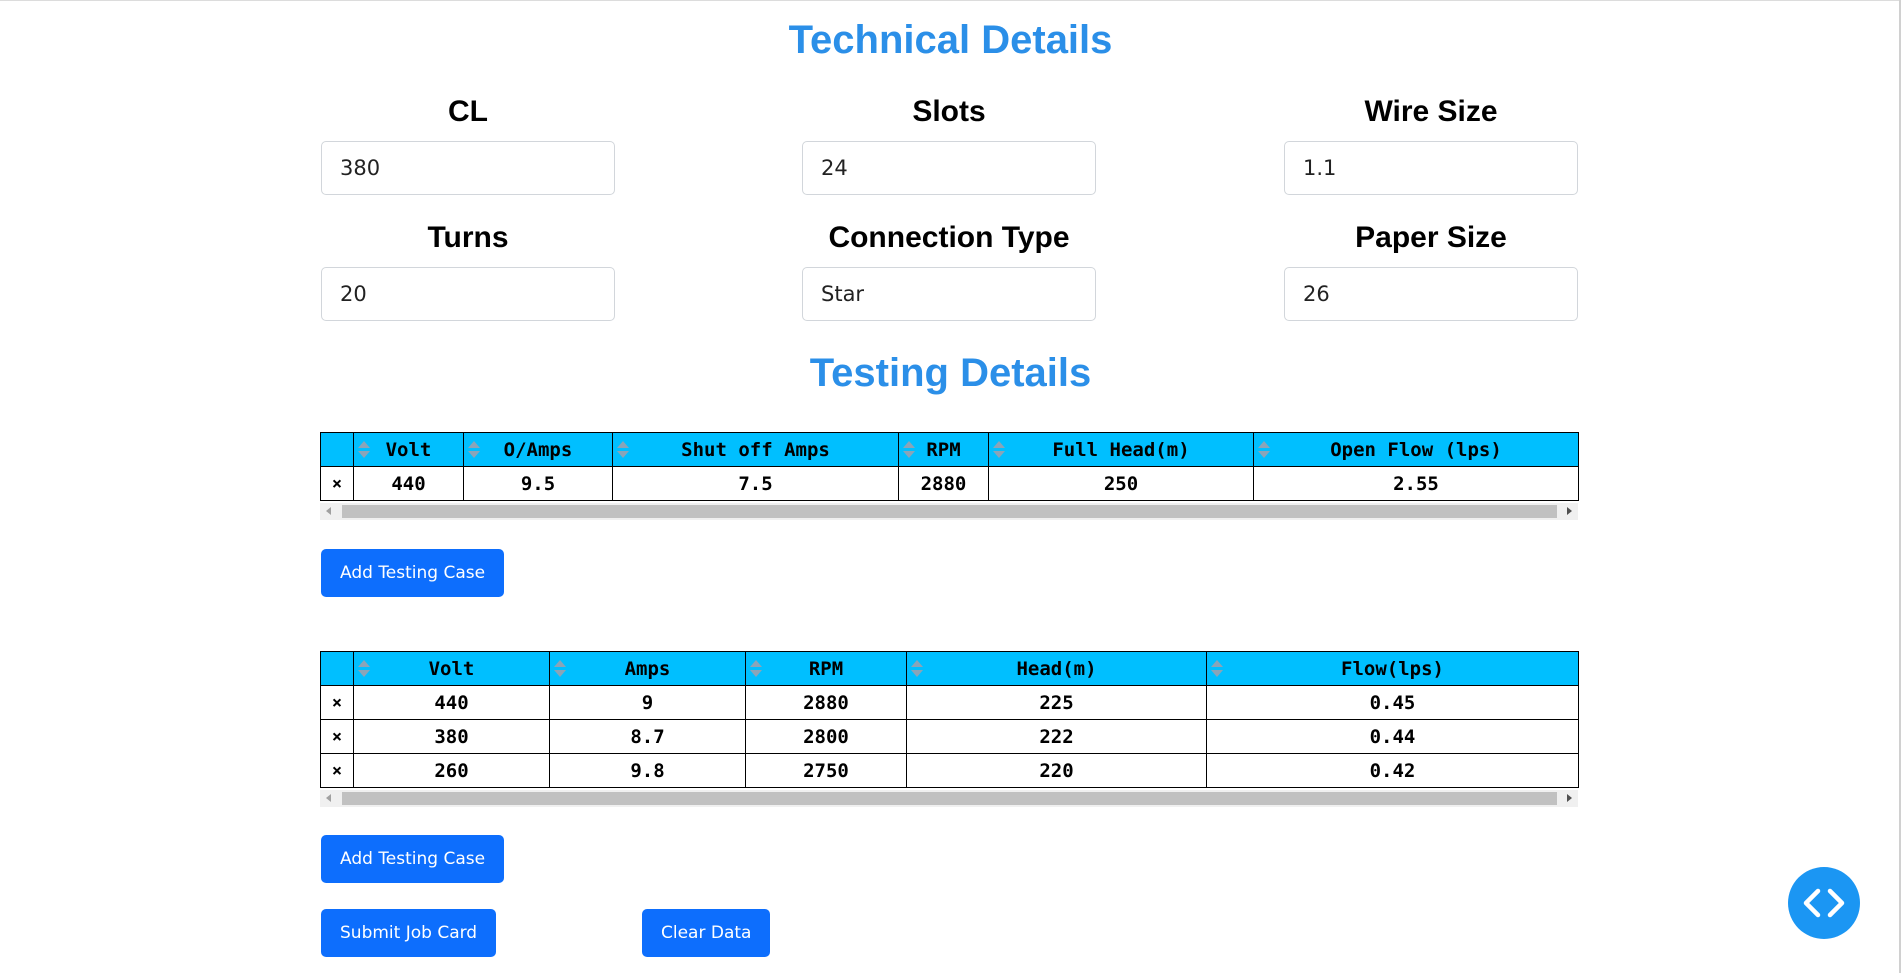 This screenshot has height=973, width=1901. Describe the element at coordinates (451, 770) in the screenshot. I see `table-cell: 260` at that location.